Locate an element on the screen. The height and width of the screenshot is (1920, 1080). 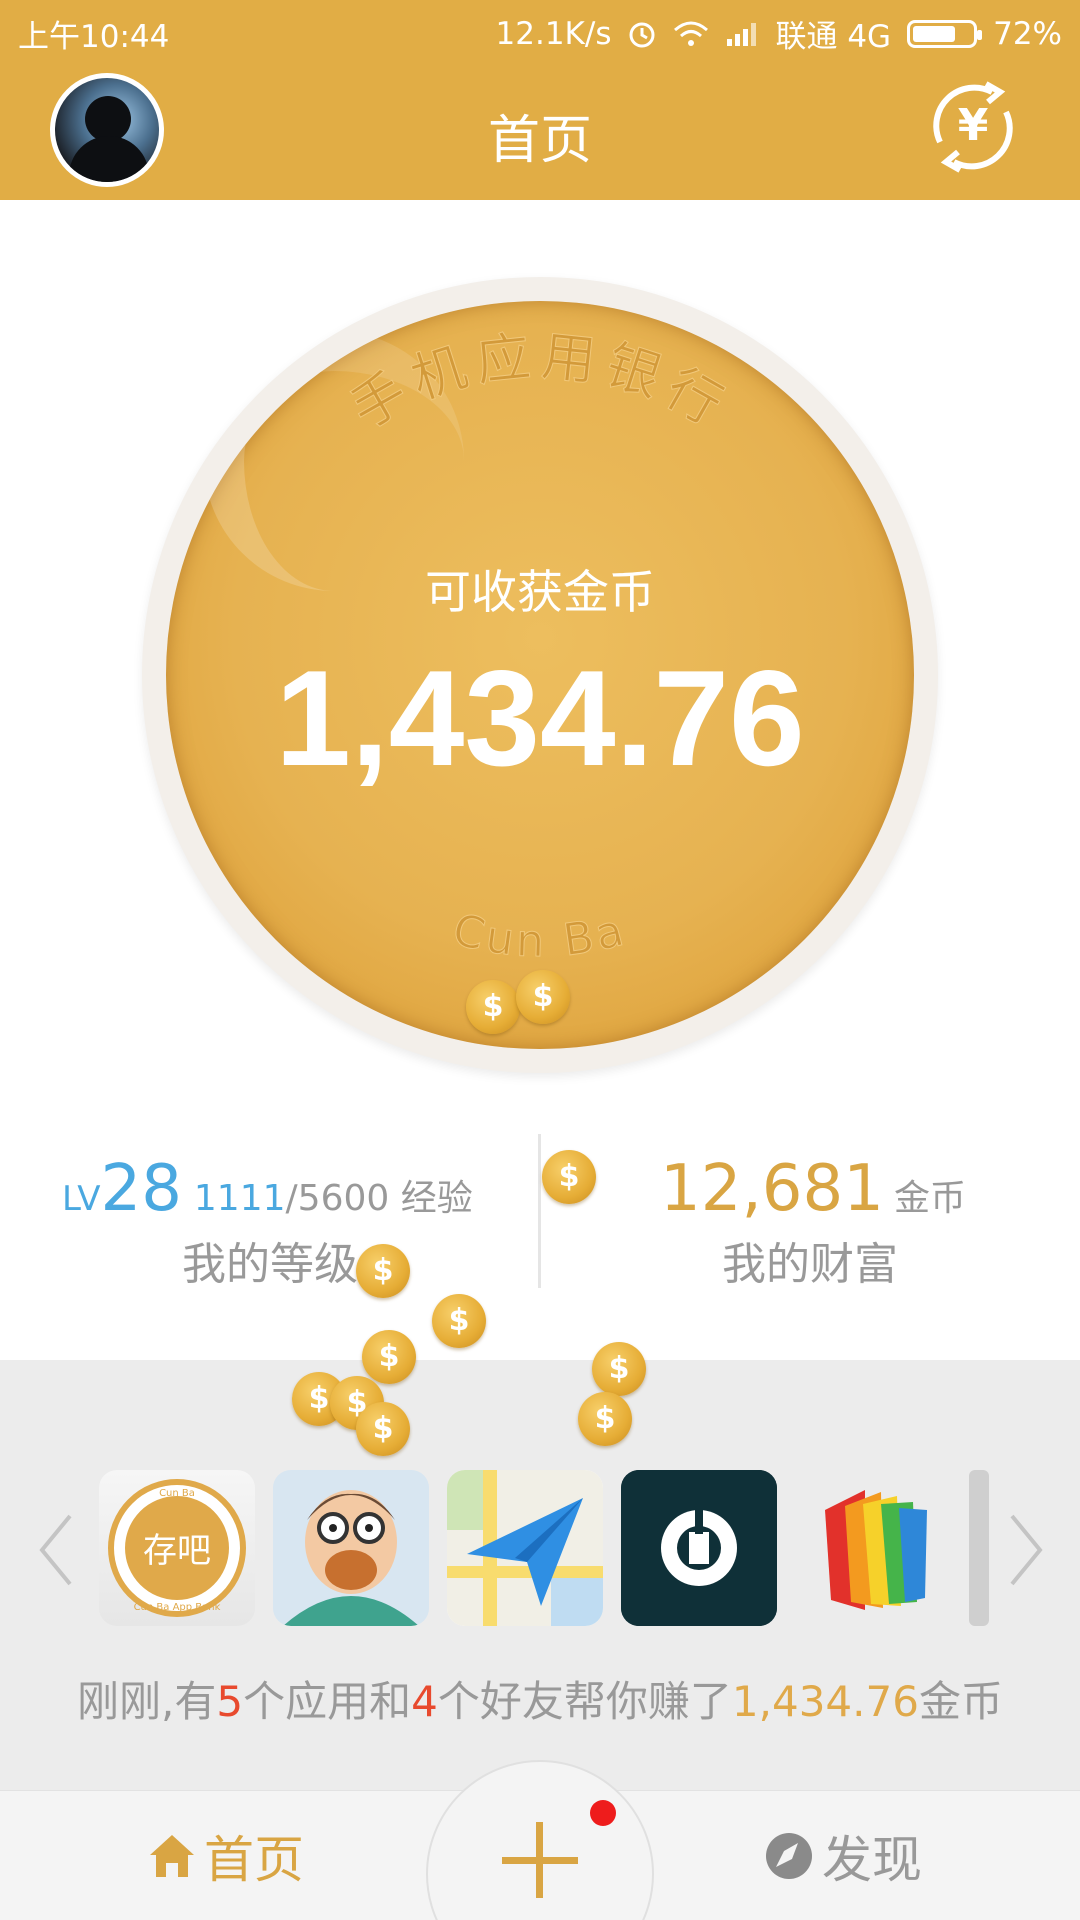
nav-discover-label: 发现 is located at coordinates (872, 1860).